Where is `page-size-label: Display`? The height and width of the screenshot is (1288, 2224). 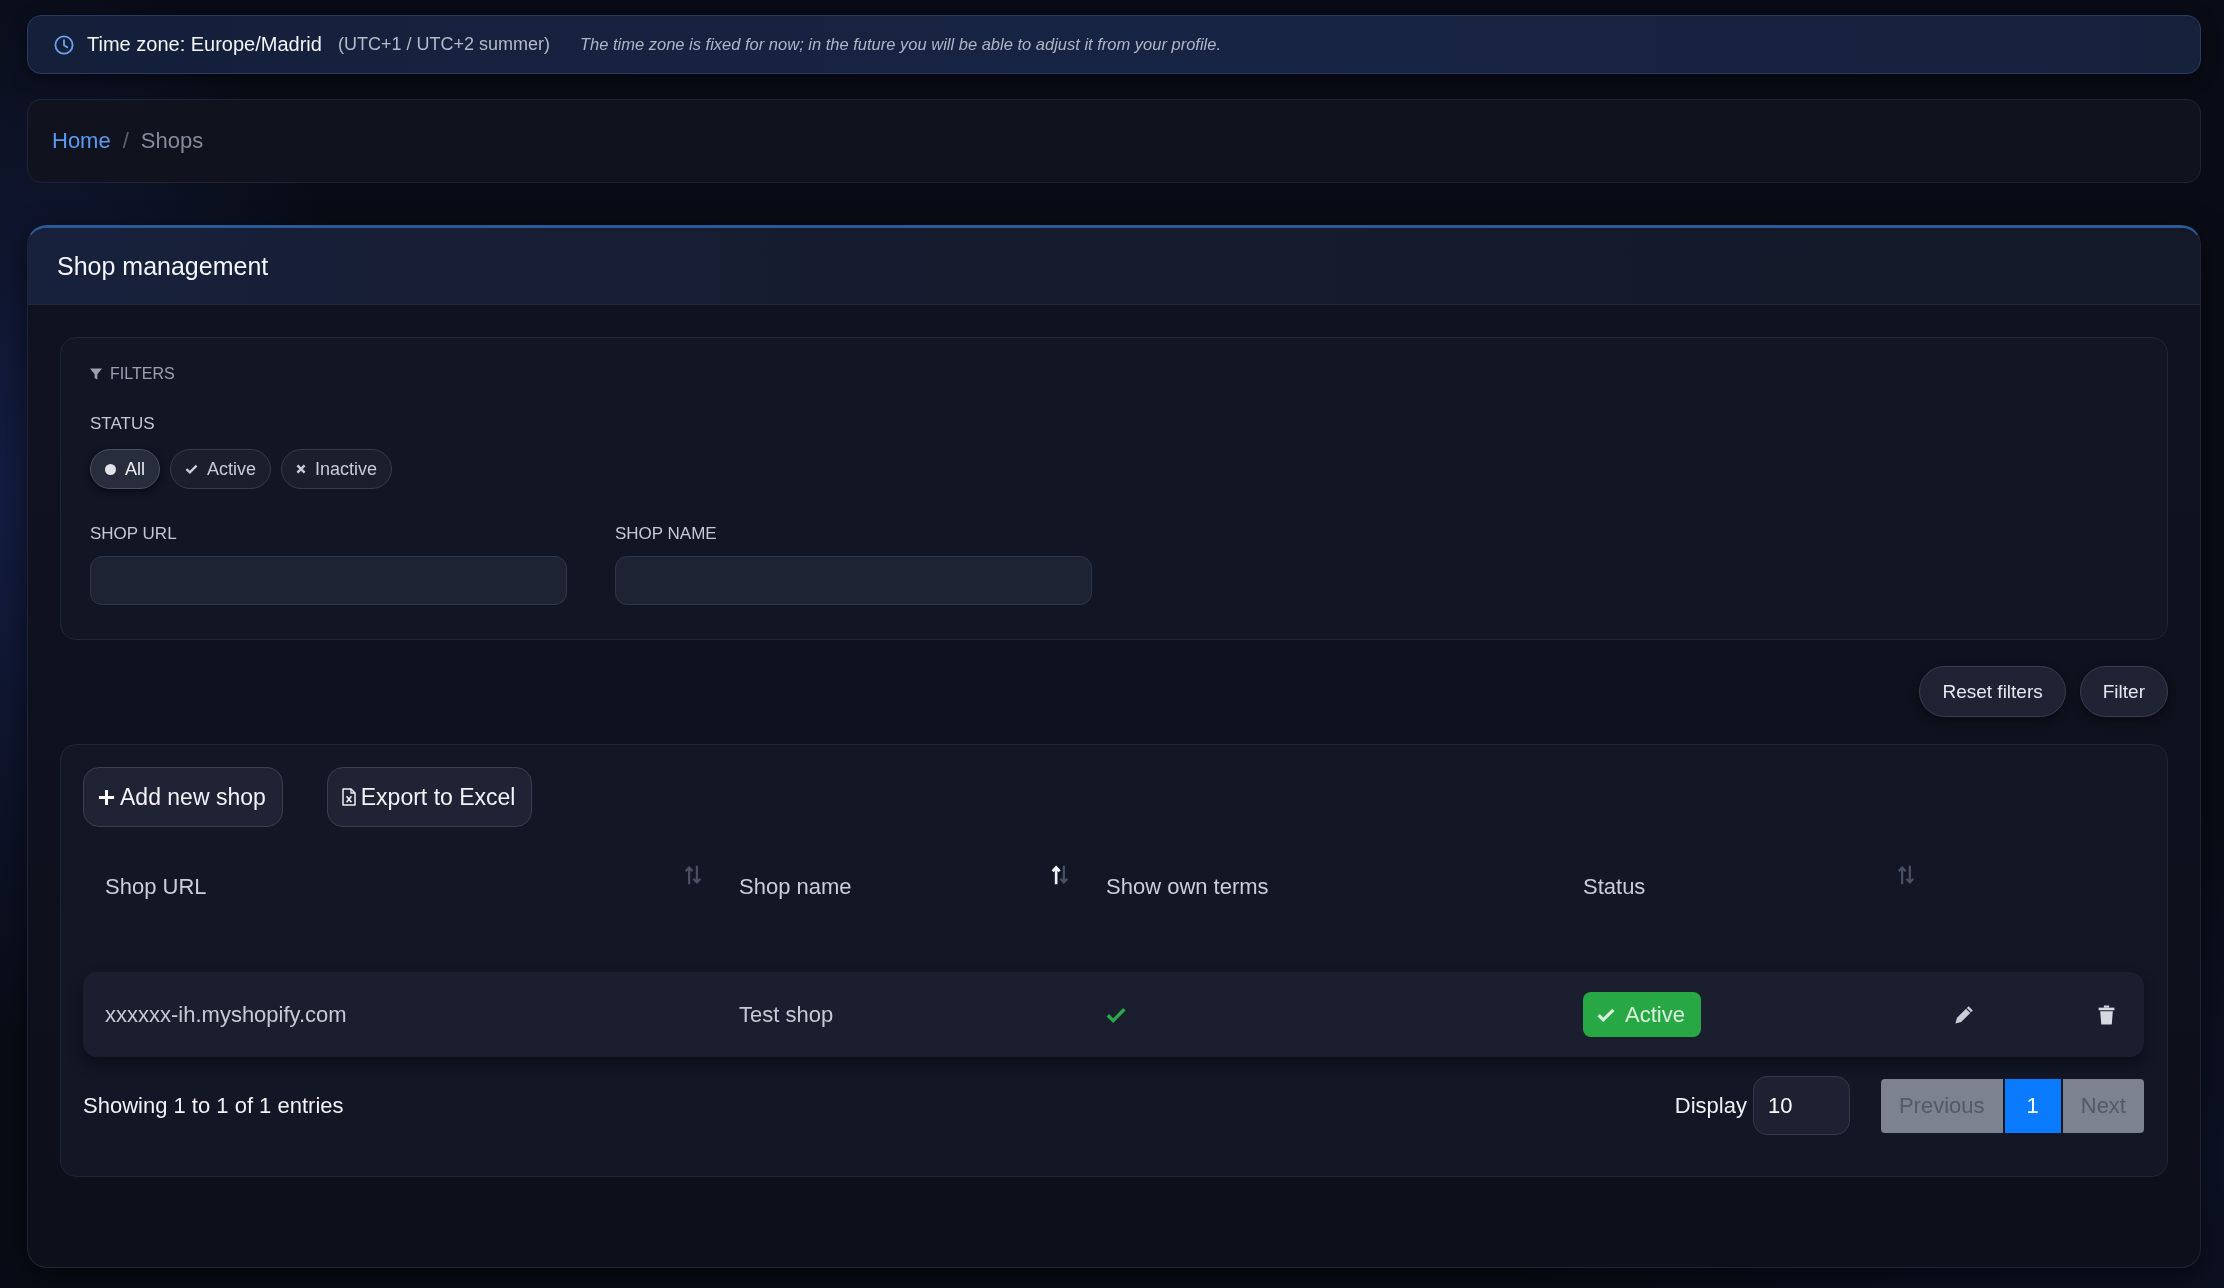
page-size-label: Display is located at coordinates (1710, 1105).